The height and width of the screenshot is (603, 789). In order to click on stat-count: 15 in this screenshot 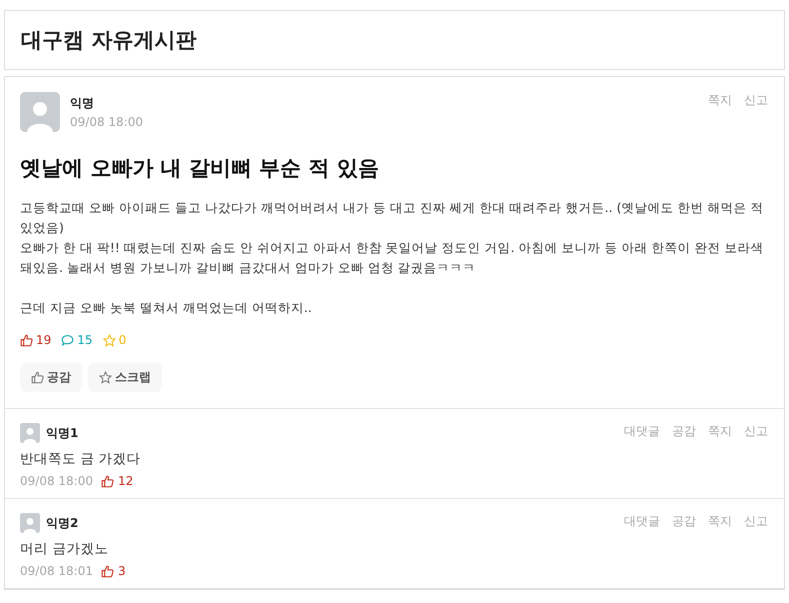, I will do `click(85, 340)`.